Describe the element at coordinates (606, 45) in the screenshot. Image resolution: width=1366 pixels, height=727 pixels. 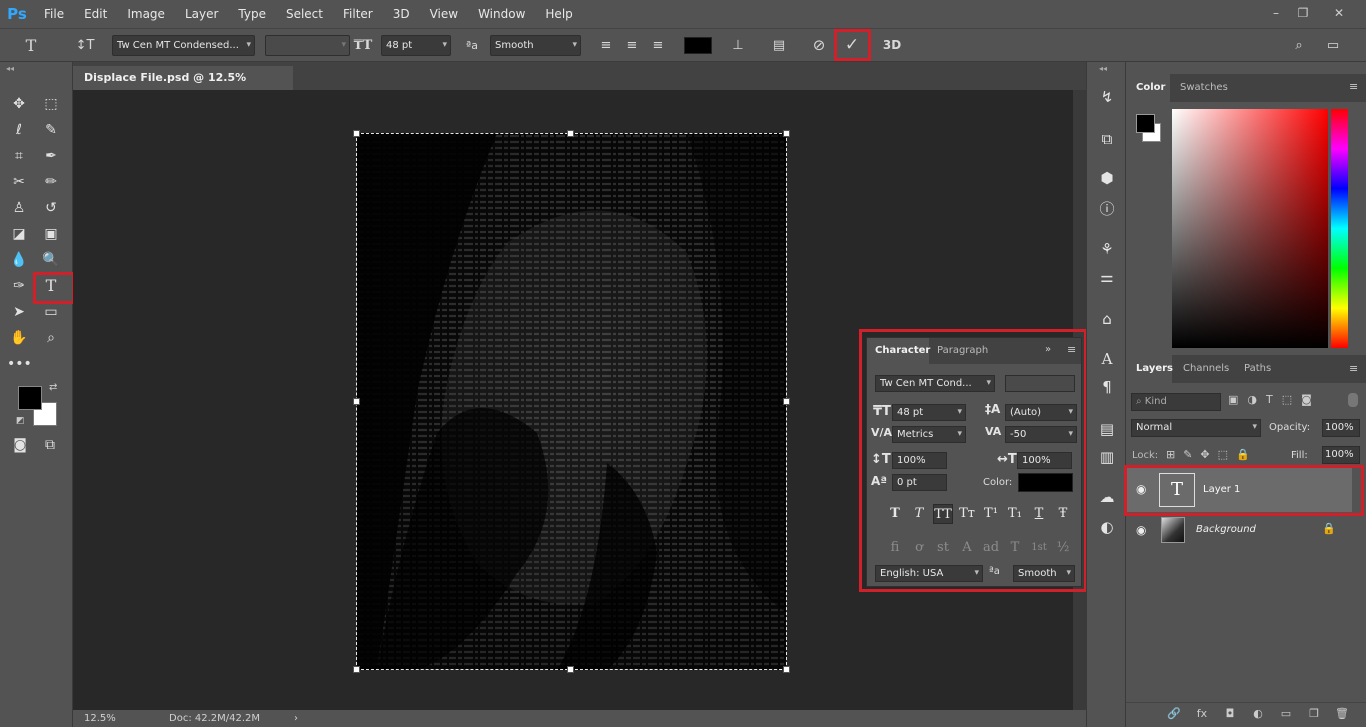
I see `align-left-icon: ≡` at that location.